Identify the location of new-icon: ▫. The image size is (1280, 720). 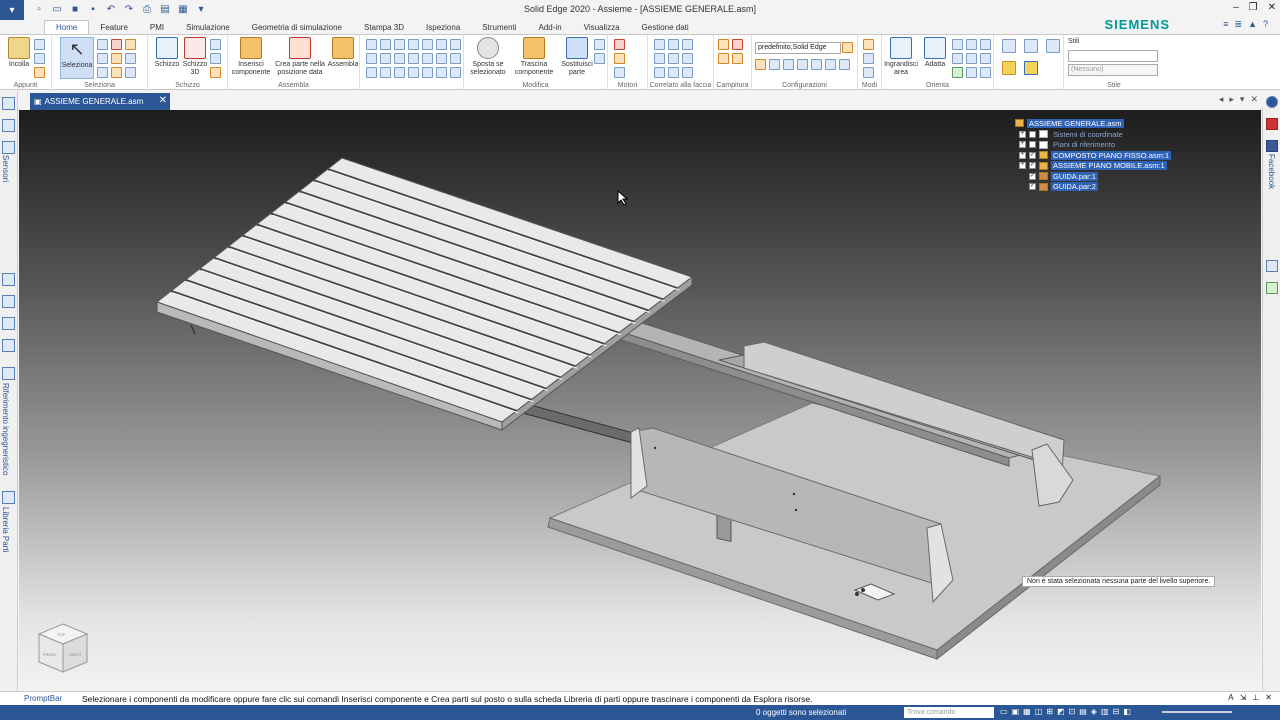
(39, 10).